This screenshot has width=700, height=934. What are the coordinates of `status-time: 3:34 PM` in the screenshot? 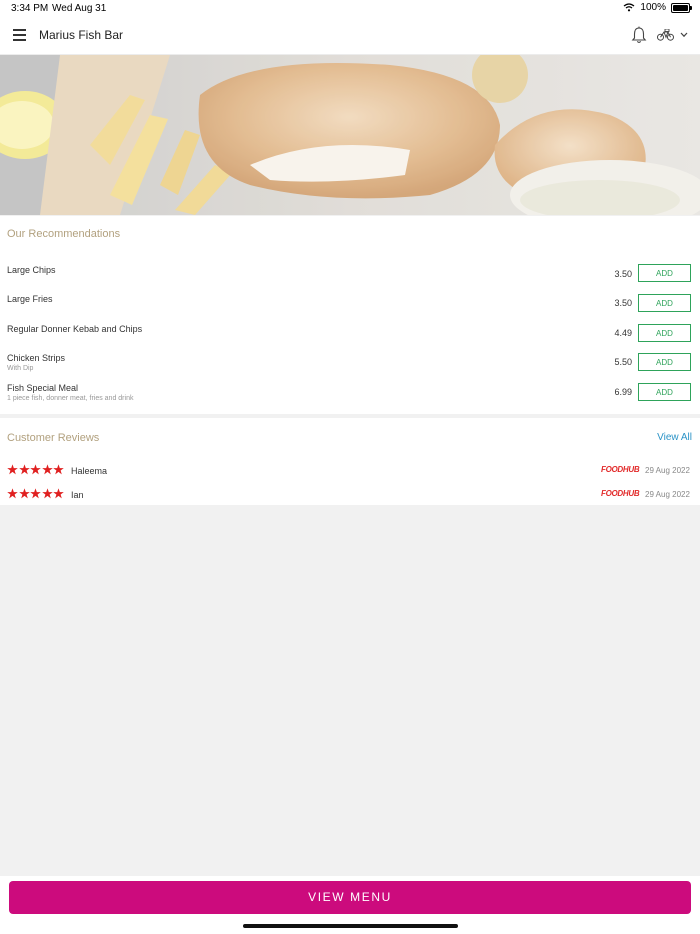 It's located at (30, 8).